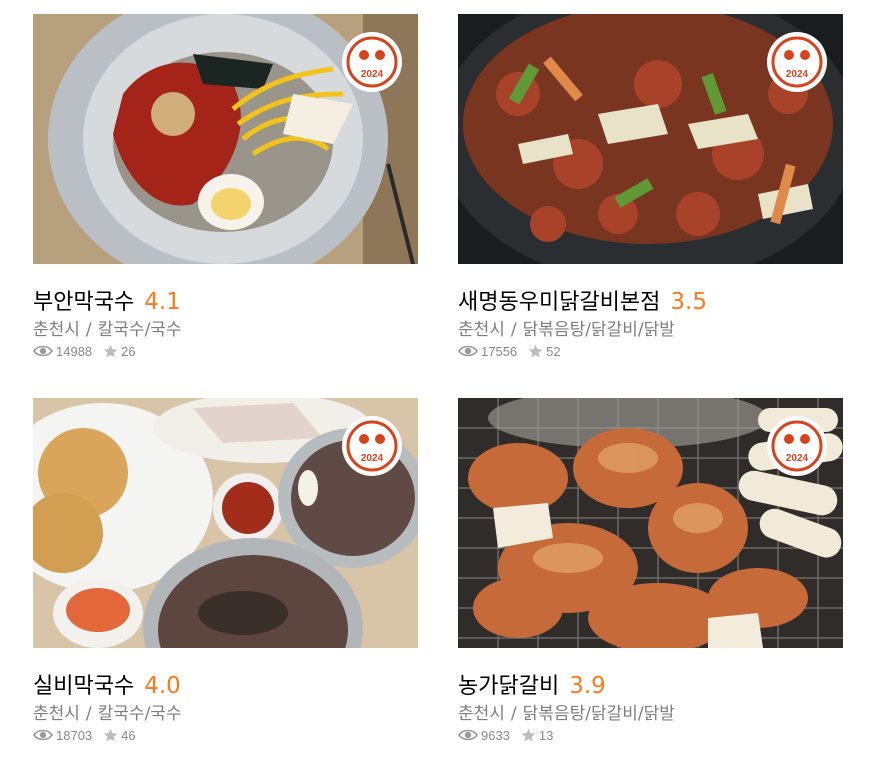  I want to click on stats-row: 9633 13, so click(650, 735).